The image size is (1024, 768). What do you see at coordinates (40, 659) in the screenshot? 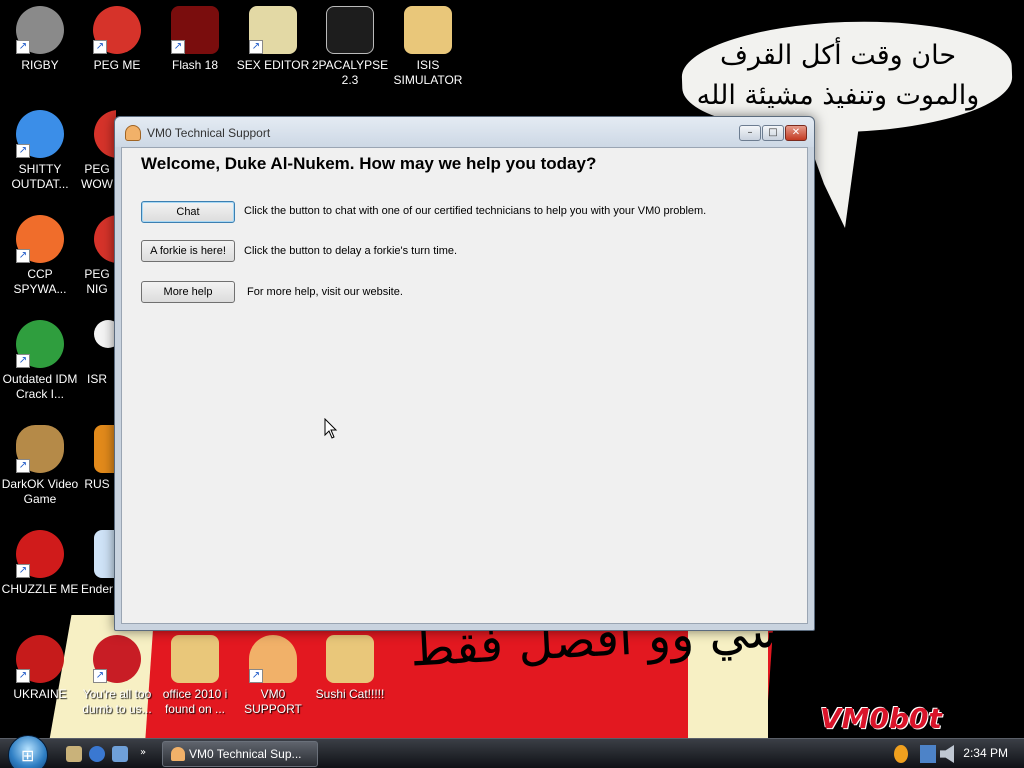
I see `radiation-icon: ↗` at bounding box center [40, 659].